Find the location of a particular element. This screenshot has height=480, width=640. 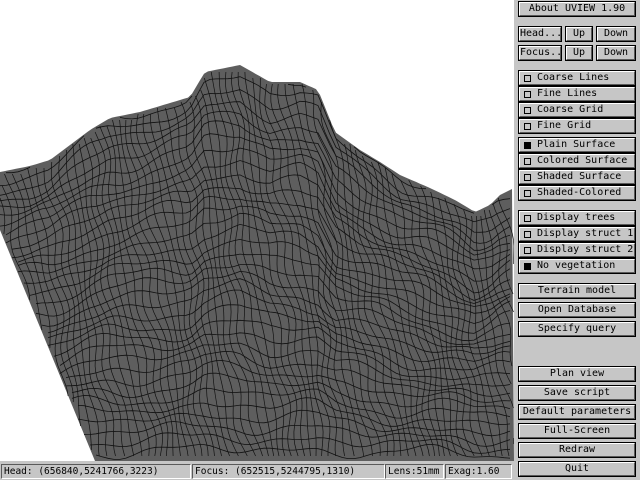

option-shaded-surface: Shaded Surface is located at coordinates (577, 177).